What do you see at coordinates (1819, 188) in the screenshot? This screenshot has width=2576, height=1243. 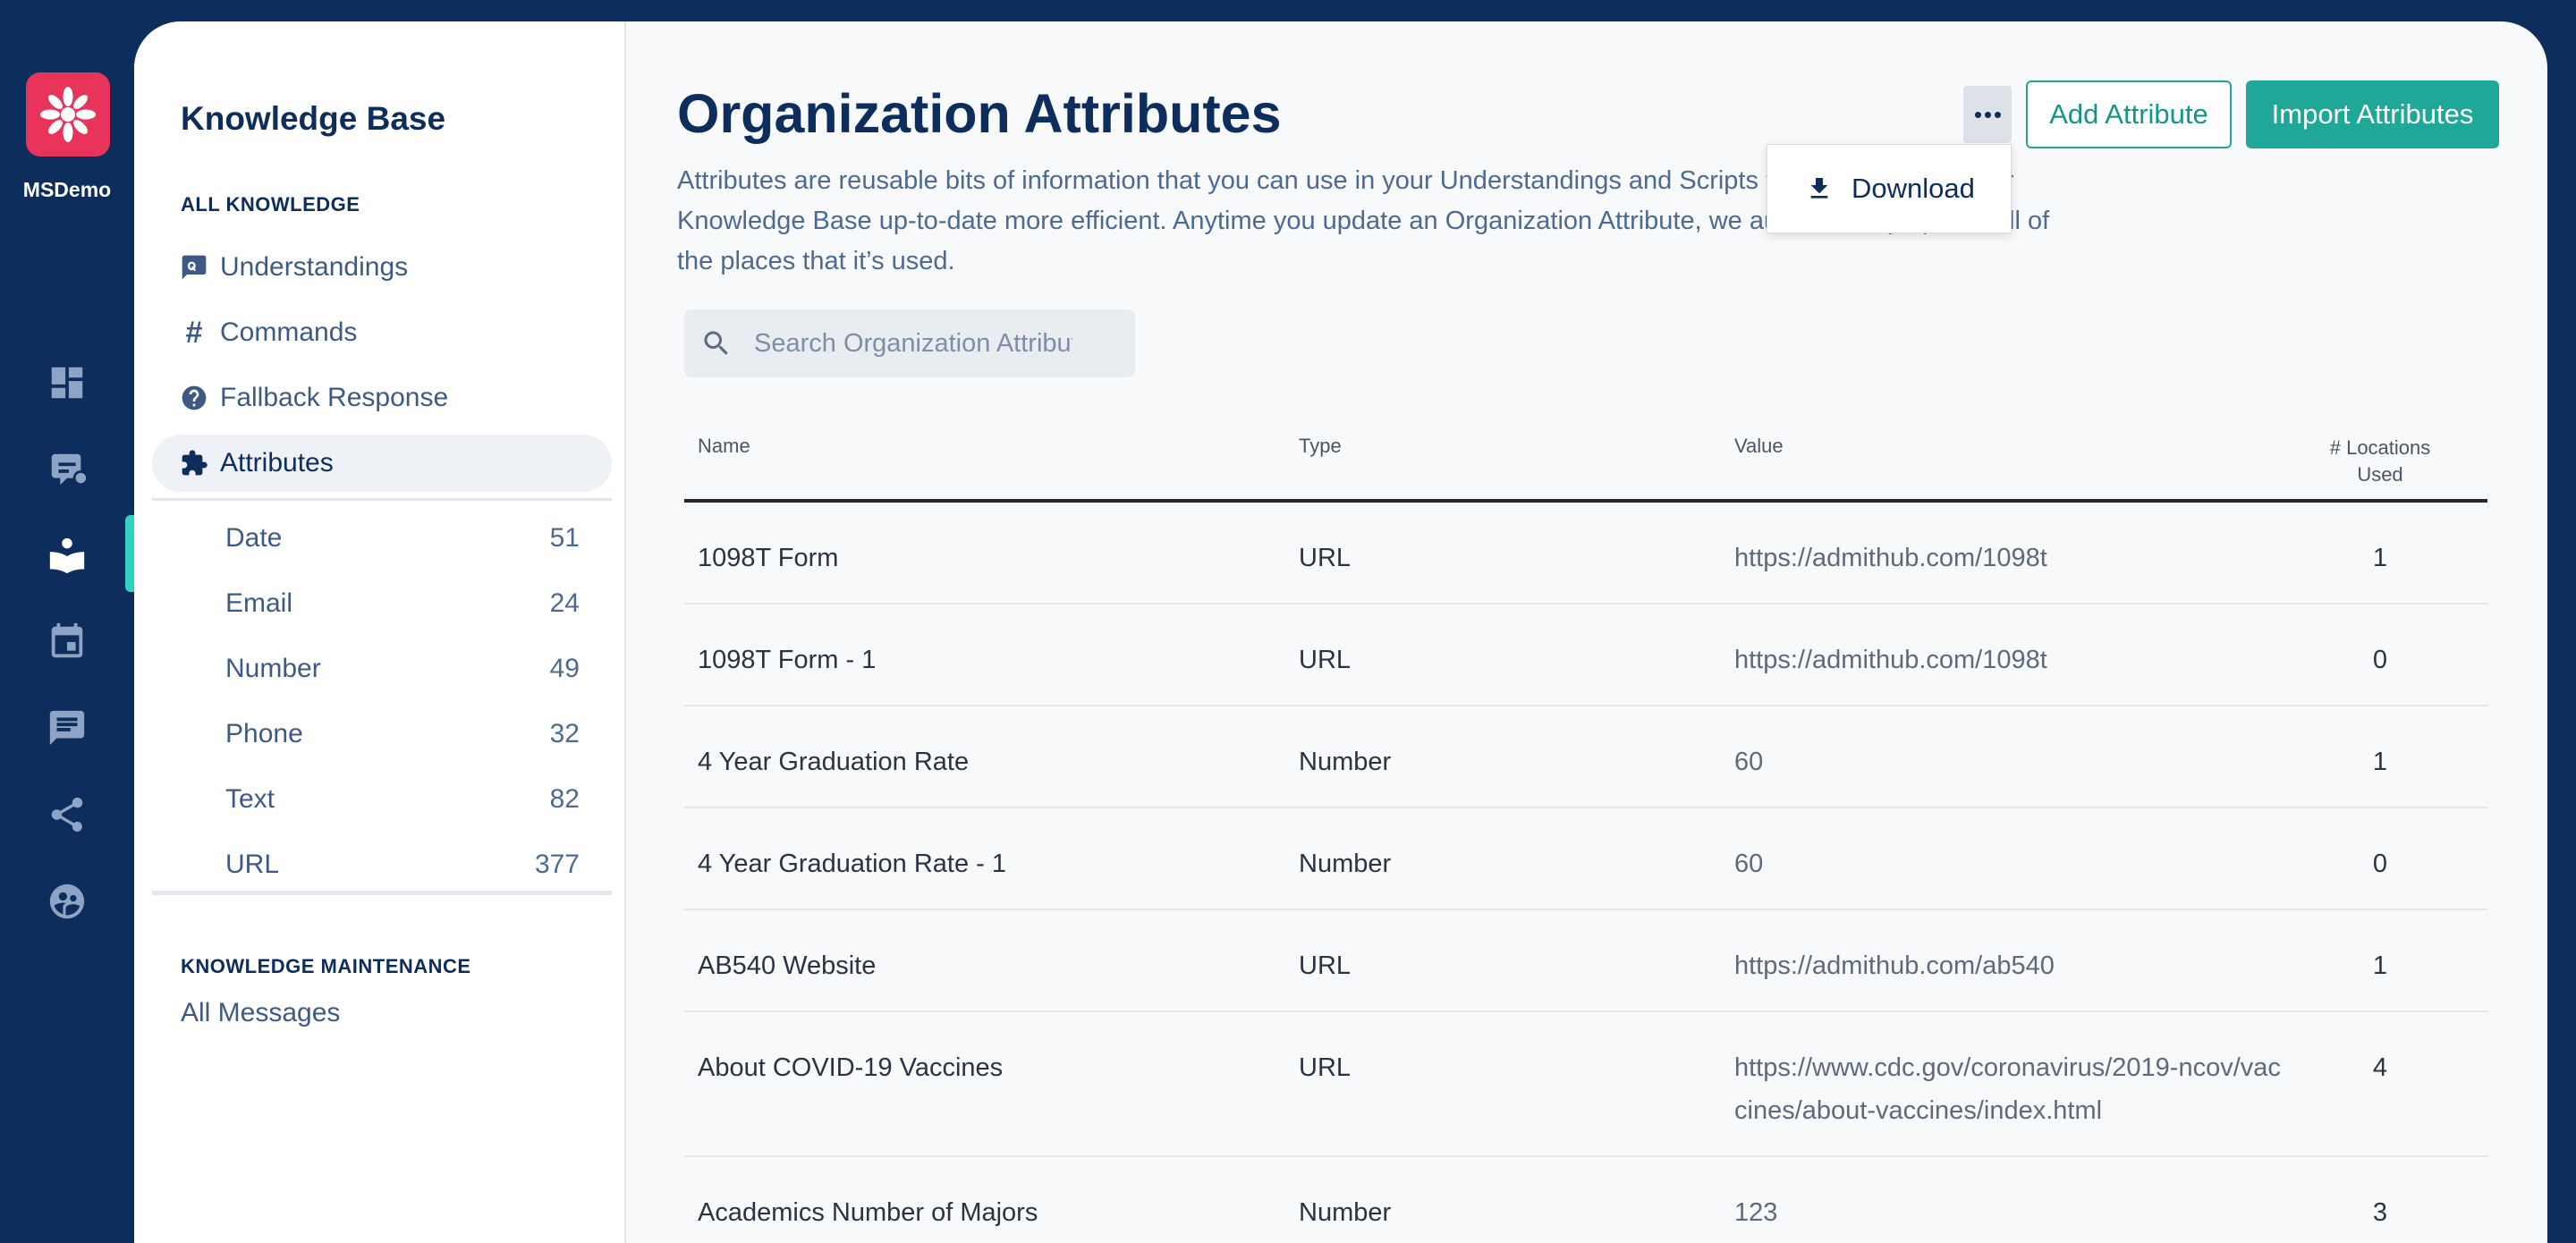 I see `download-icon` at bounding box center [1819, 188].